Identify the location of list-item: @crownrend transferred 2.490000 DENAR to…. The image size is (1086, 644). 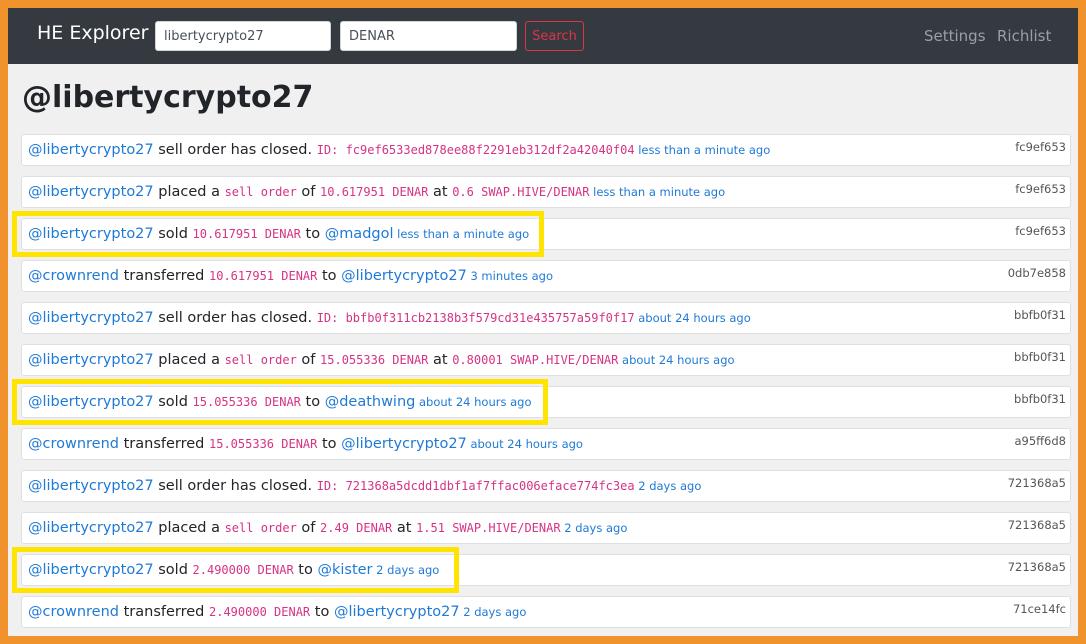
(546, 612).